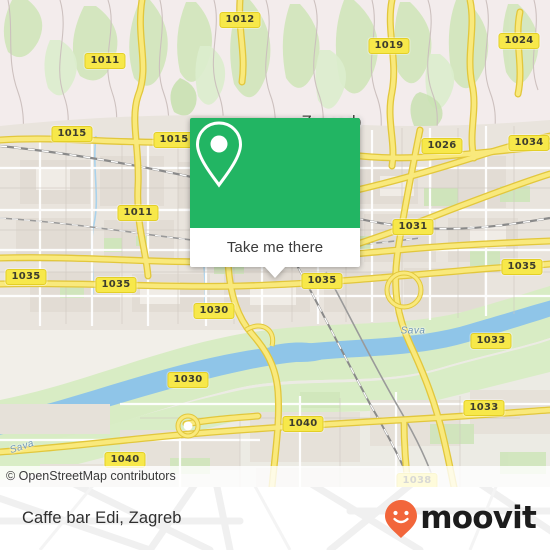  What do you see at coordinates (389, 46) in the screenshot?
I see `road-shield: 1019` at bounding box center [389, 46].